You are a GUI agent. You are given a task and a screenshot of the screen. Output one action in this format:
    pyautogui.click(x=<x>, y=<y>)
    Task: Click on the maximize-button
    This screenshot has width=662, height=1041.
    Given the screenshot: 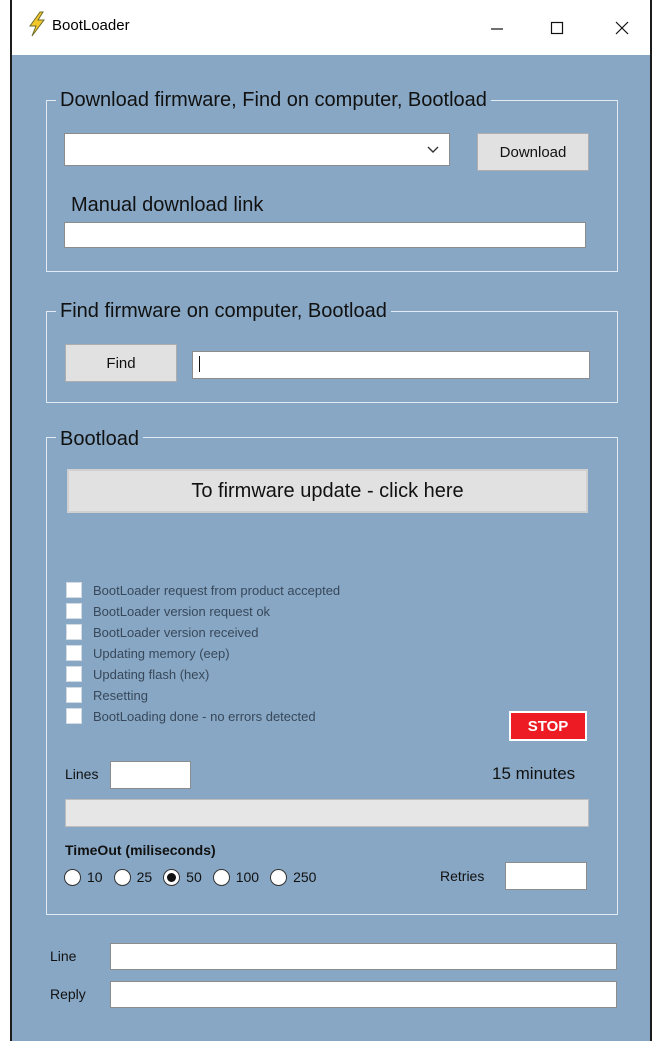 What is the action you would take?
    pyautogui.click(x=557, y=27)
    